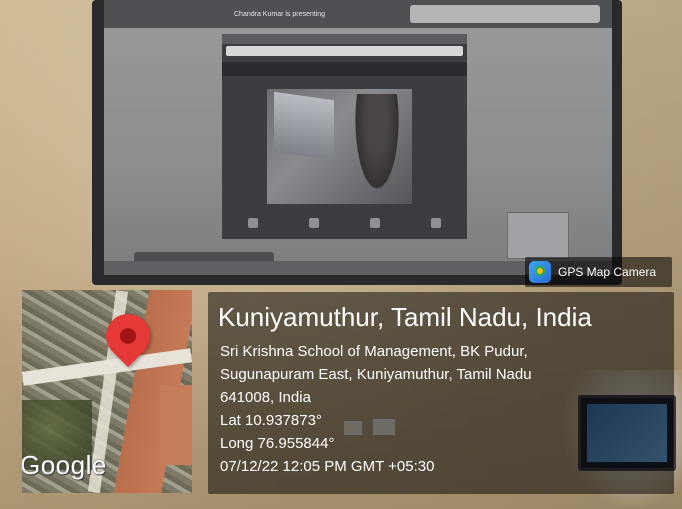 The image size is (682, 509). Describe the element at coordinates (505, 14) in the screenshot. I see `meeting-top-right-area` at that location.